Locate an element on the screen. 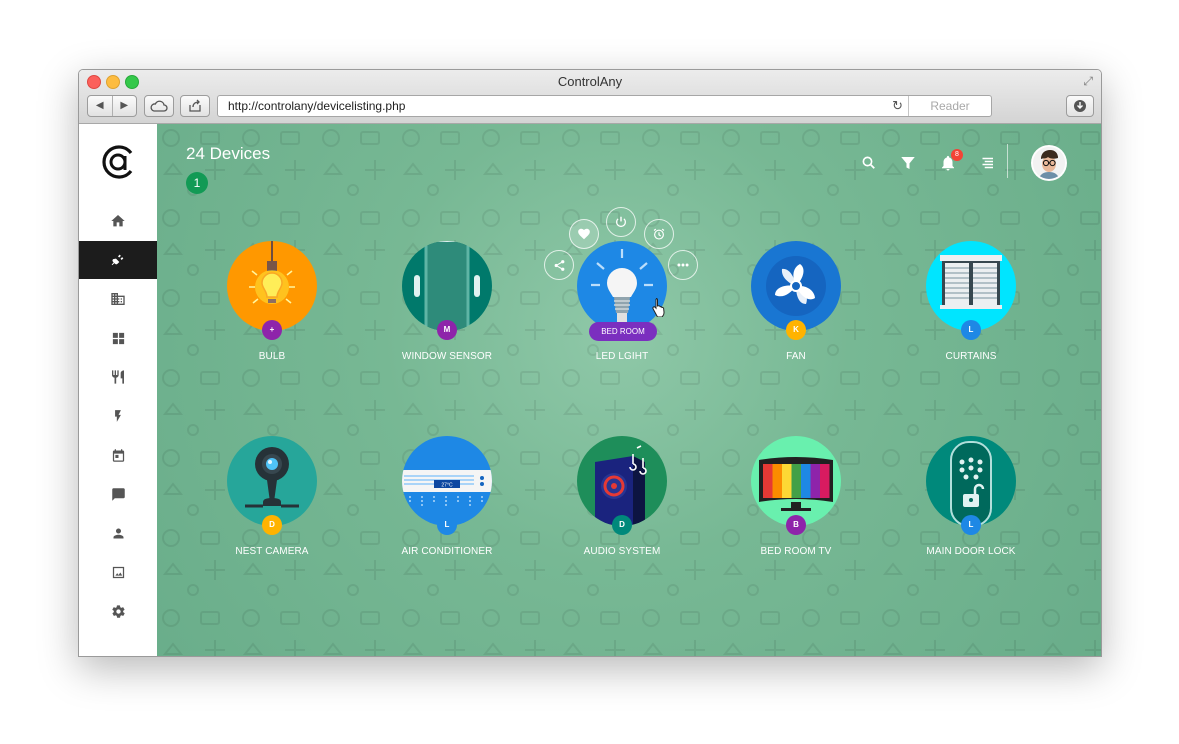  download-icon is located at coordinates (1080, 106).